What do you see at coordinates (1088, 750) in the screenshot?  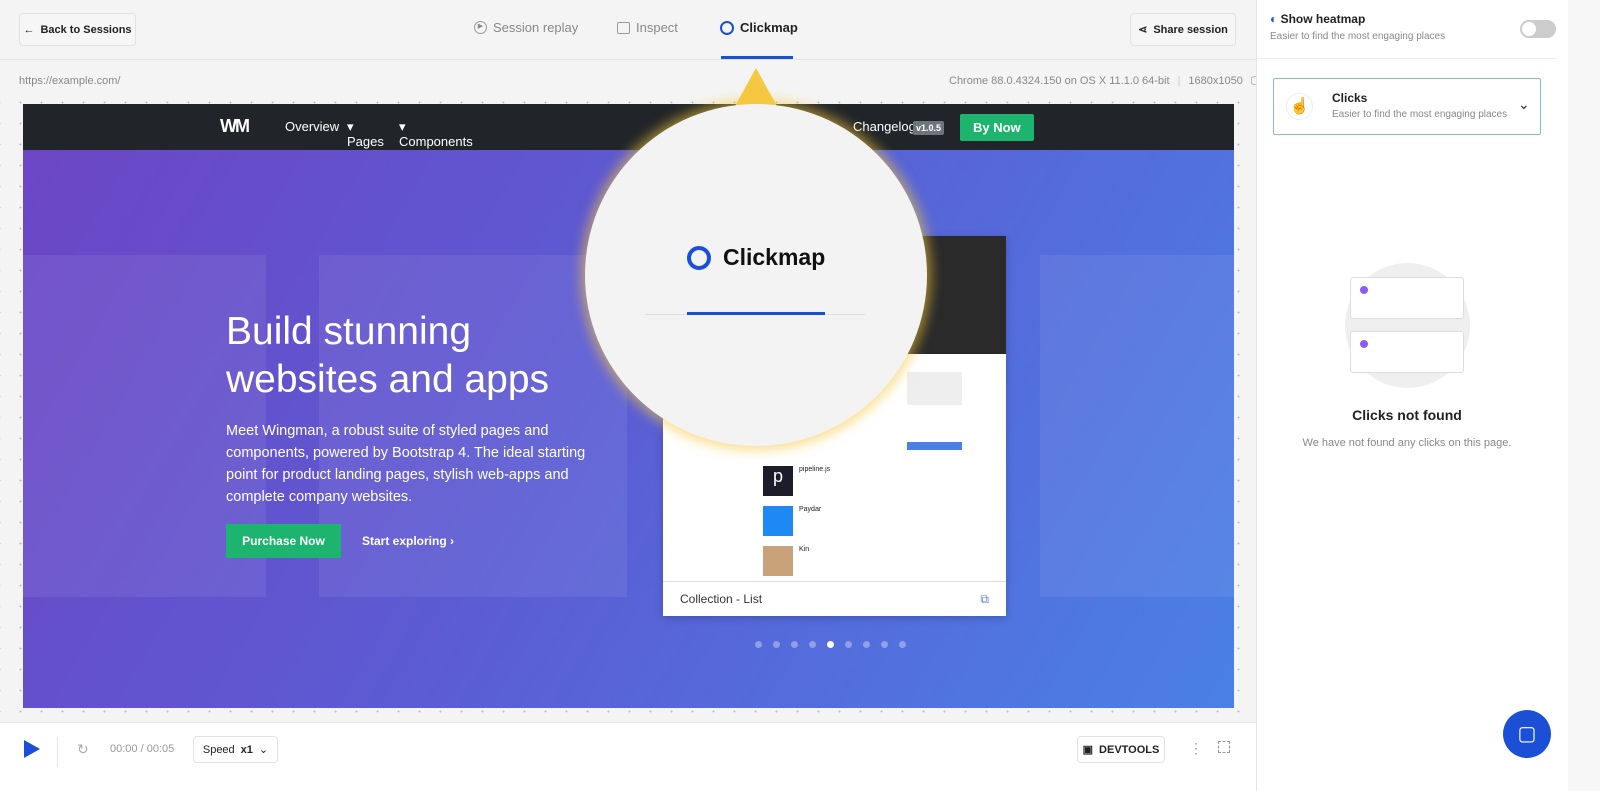 I see `terminal-icon: ▣` at bounding box center [1088, 750].